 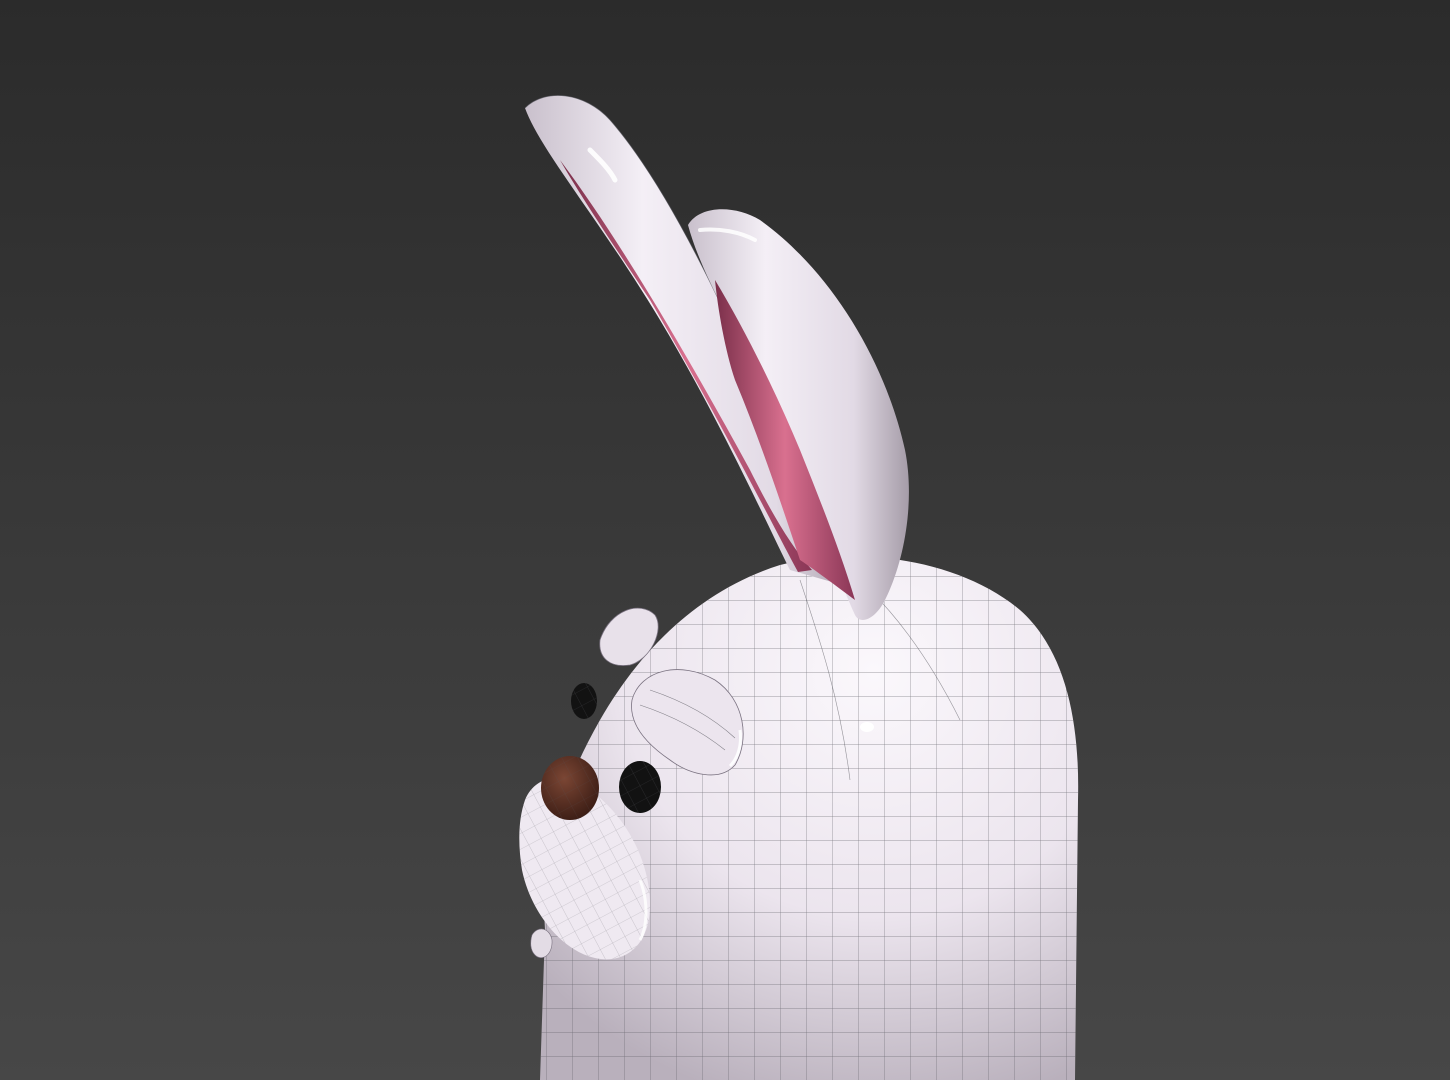 I want to click on nose, so click(x=570, y=788).